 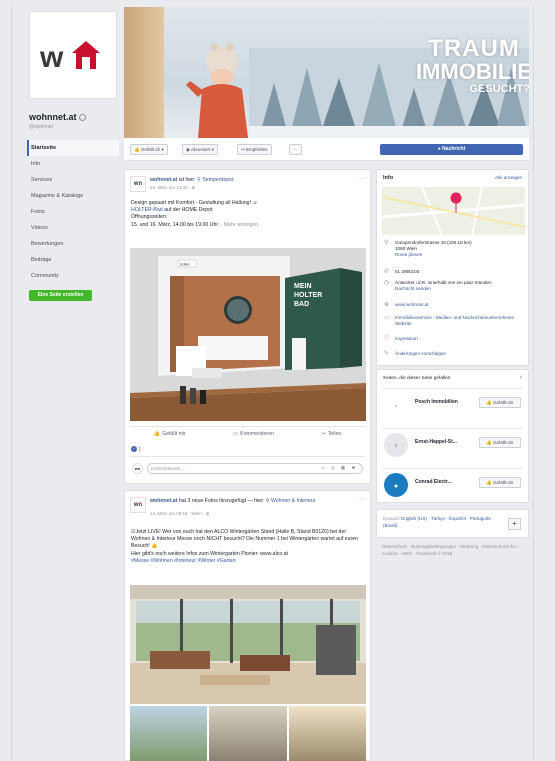 What do you see at coordinates (387, 354) in the screenshot?
I see `pencil-icon: ✎` at bounding box center [387, 354].